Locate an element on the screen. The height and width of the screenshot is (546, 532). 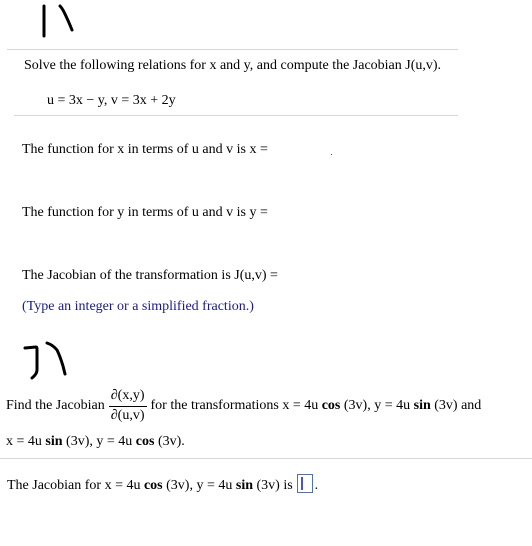
answer-prefix: The Jacobian for x = 4u is located at coordinates (74, 485).